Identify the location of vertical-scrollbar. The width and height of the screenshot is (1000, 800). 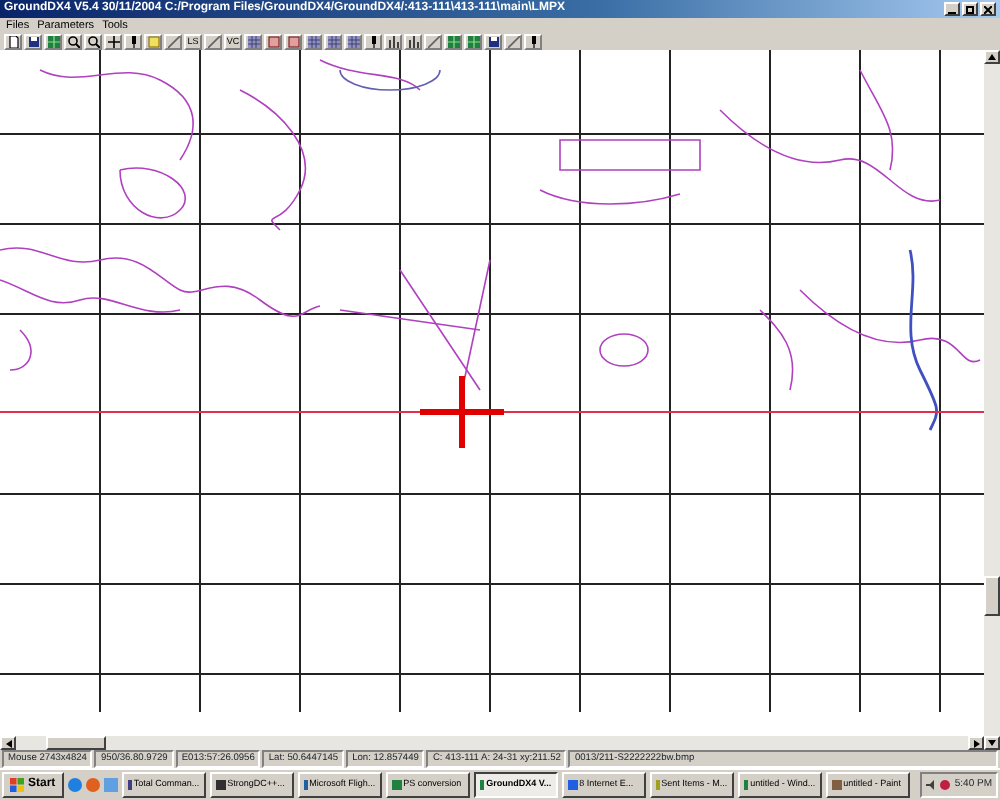
(992, 400).